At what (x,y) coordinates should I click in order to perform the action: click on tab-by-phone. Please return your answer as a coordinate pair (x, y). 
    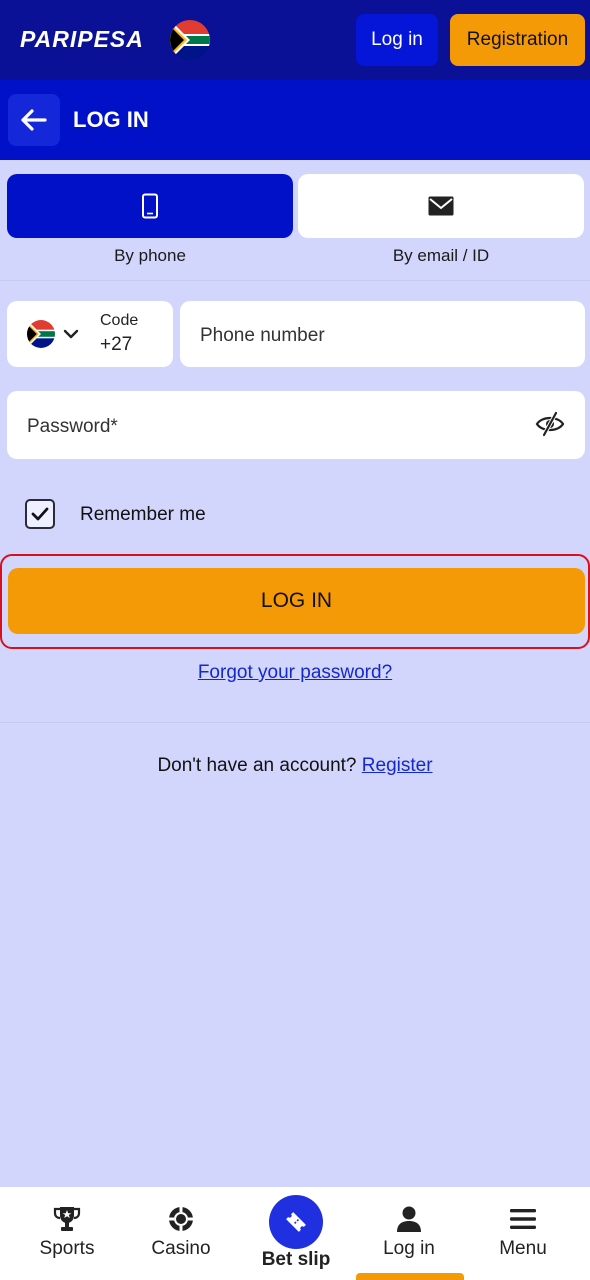
    Looking at the image, I should click on (150, 206).